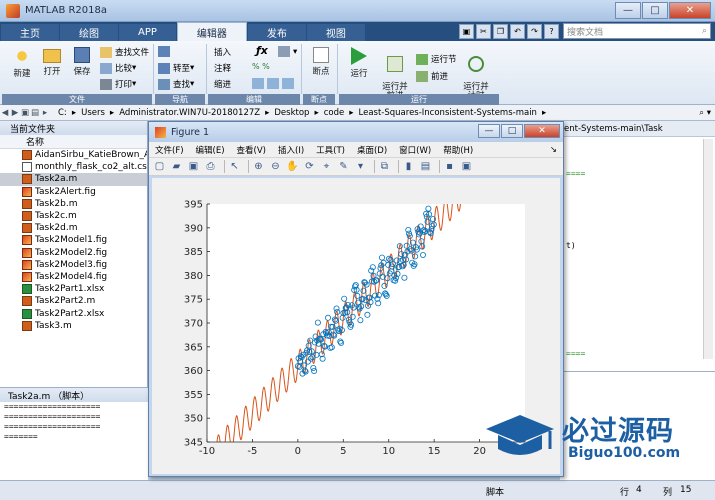 This screenshot has height=500, width=715. What do you see at coordinates (262, 50) in the screenshot?
I see `fx-icon: ƒx` at bounding box center [262, 50].